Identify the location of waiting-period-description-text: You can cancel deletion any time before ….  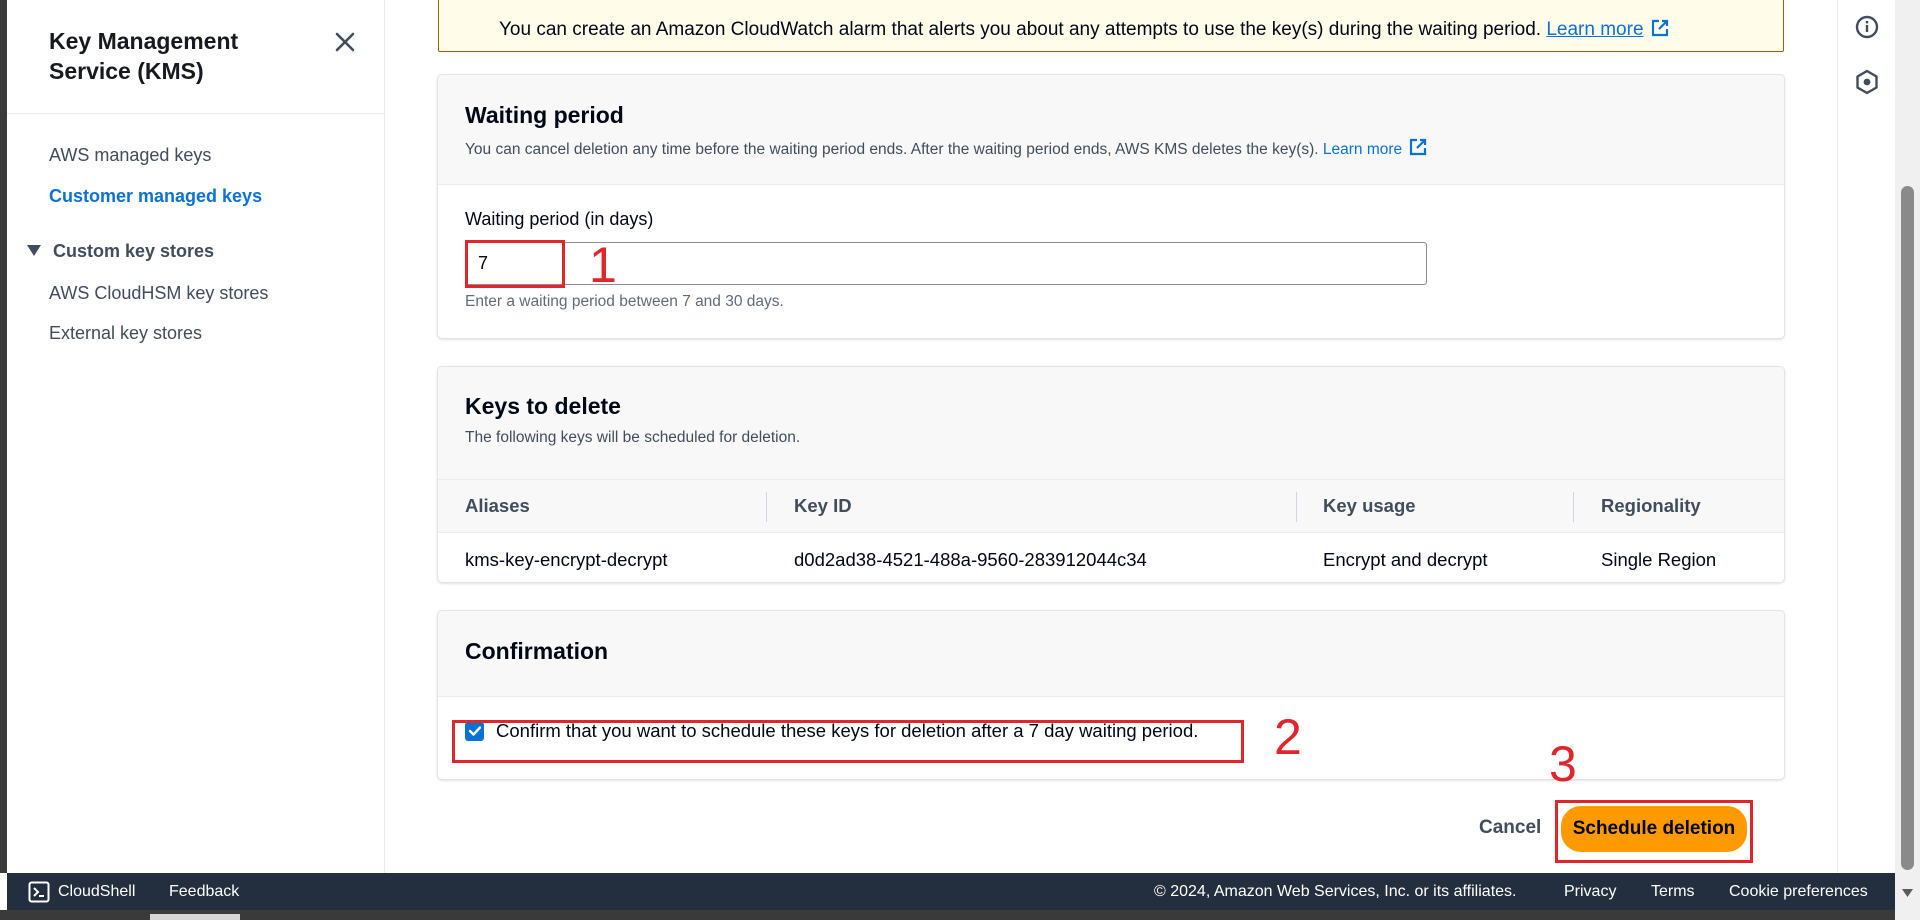
(892, 149).